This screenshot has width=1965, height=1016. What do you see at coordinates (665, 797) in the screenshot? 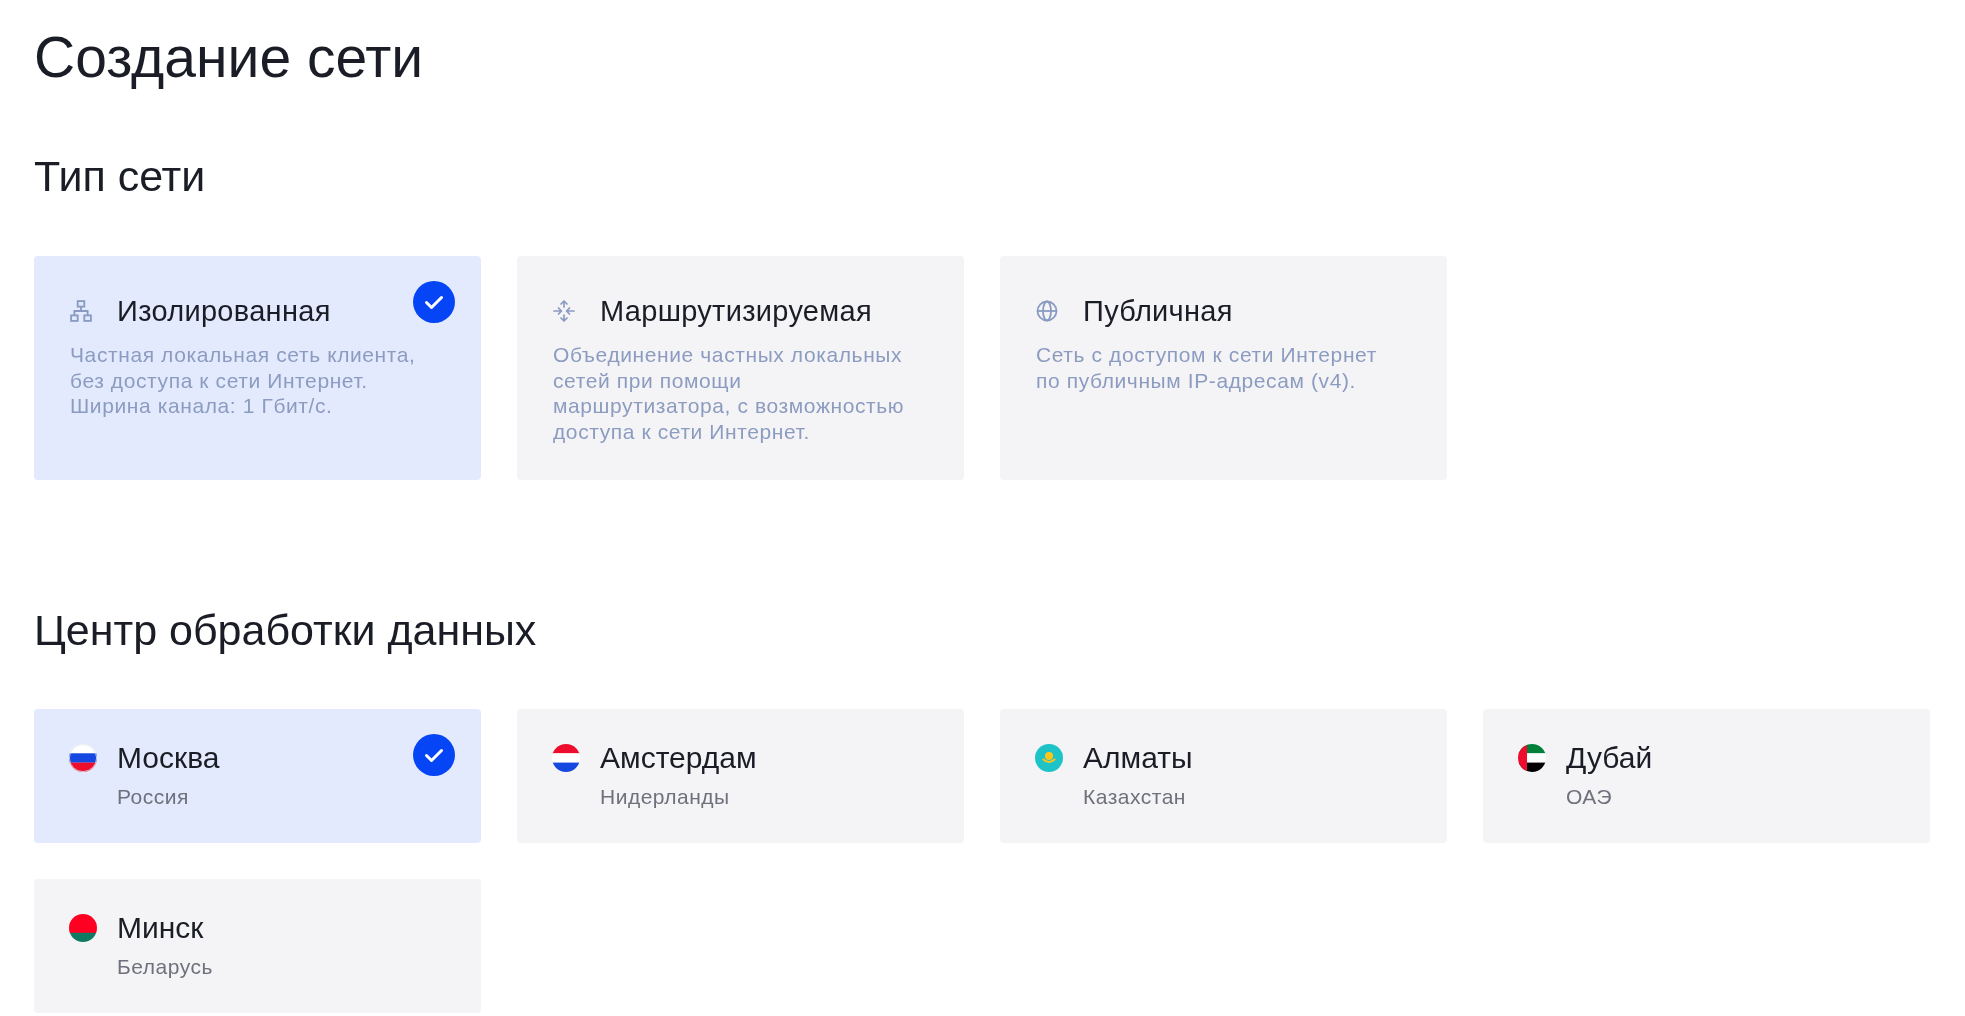
I see `country-name: Нидерланды` at bounding box center [665, 797].